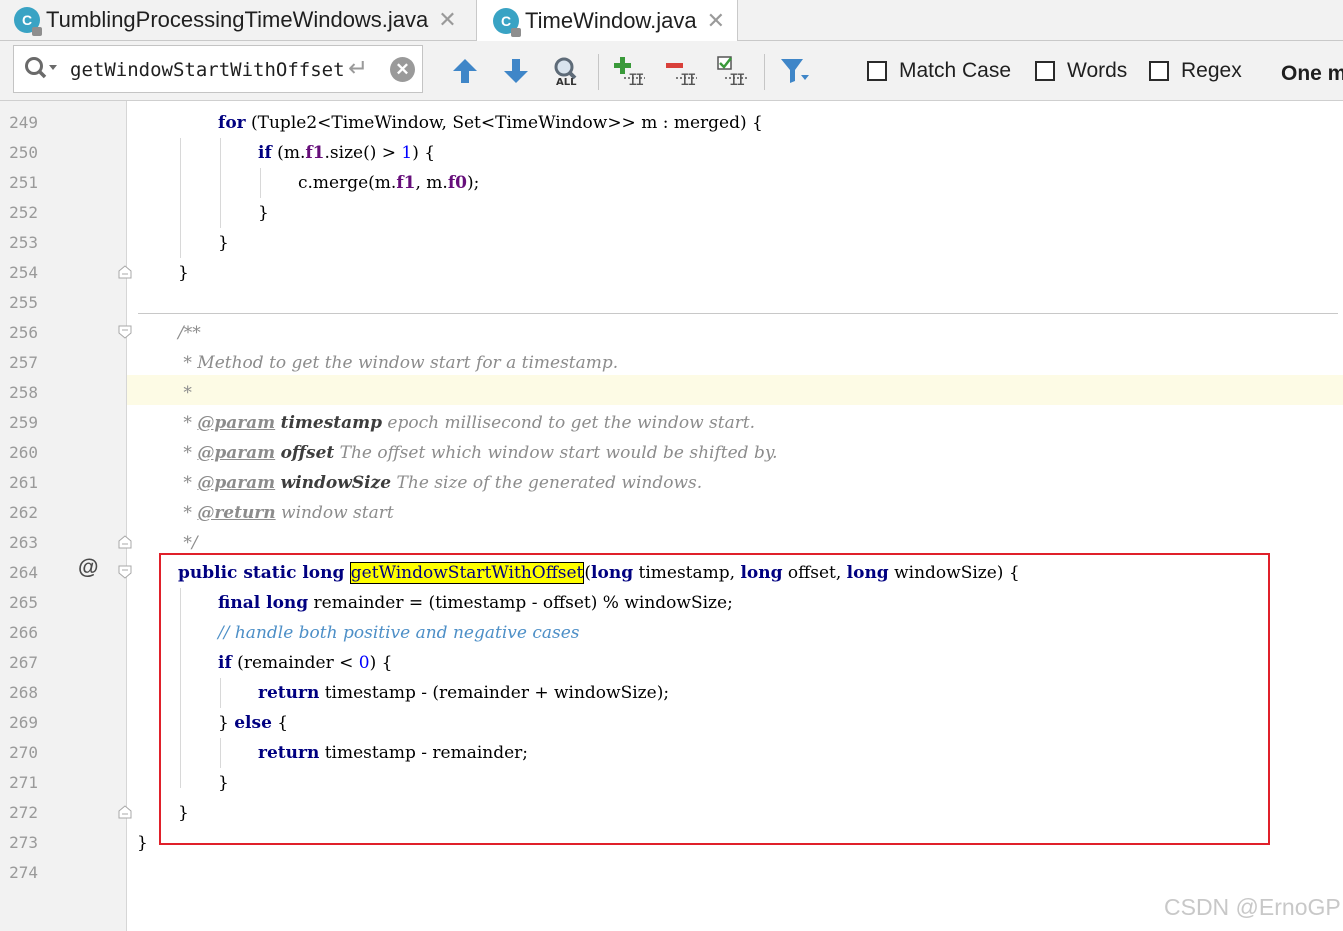 The image size is (1343, 931). Describe the element at coordinates (23, 452) in the screenshot. I see `line-number: 260` at that location.